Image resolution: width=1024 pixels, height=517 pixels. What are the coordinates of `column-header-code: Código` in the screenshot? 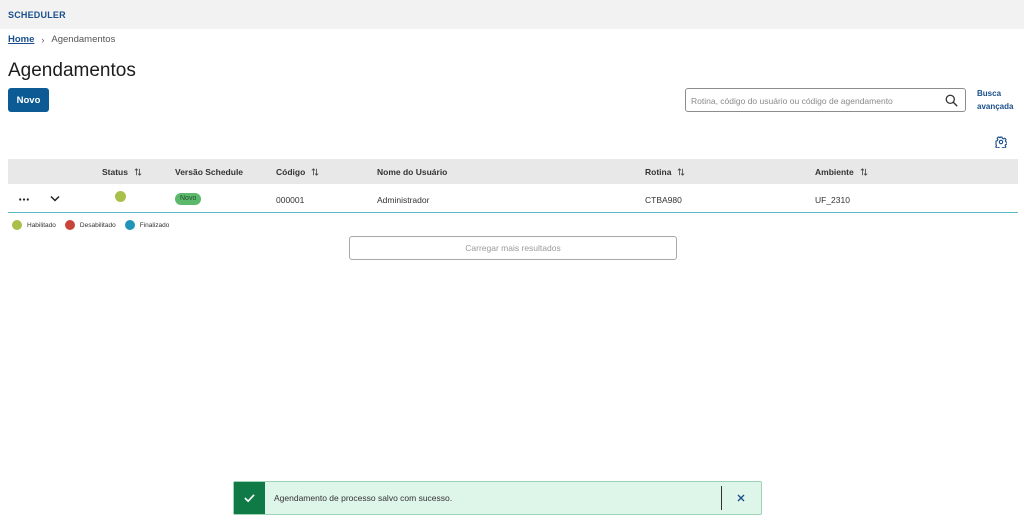 It's located at (297, 172).